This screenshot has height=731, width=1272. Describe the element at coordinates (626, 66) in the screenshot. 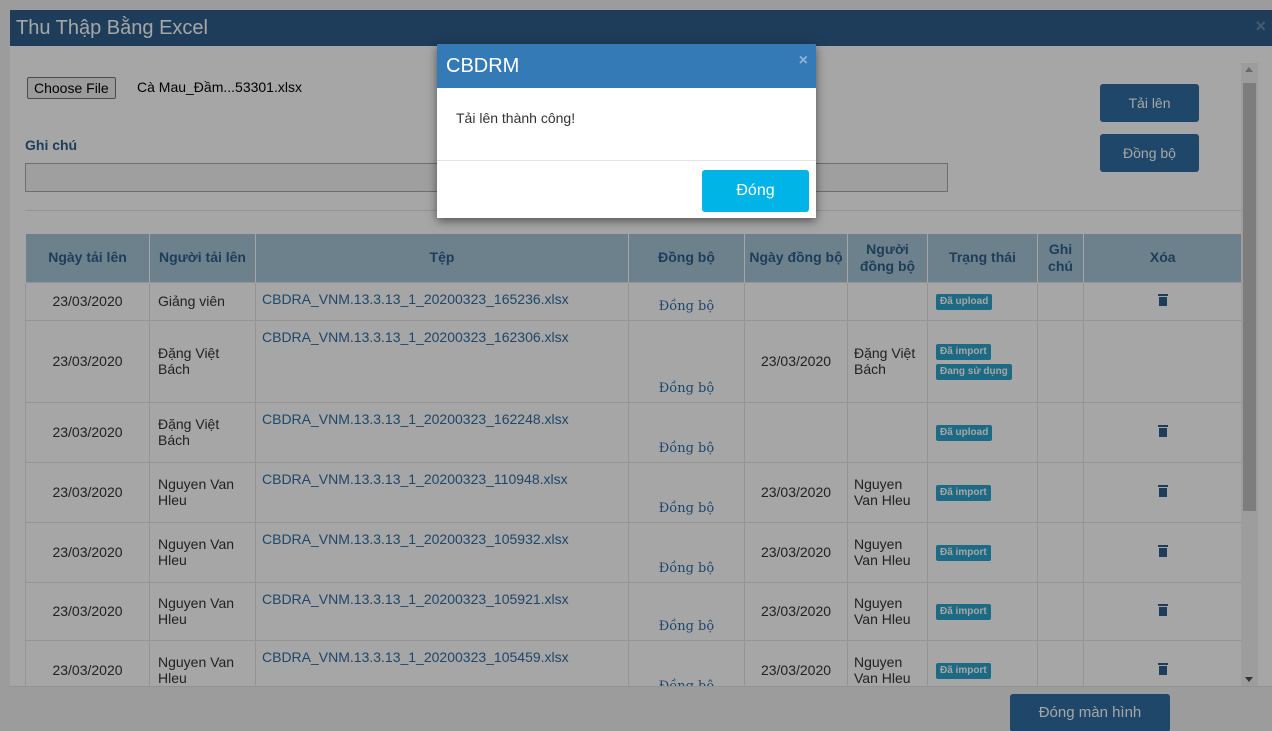

I see `dialog-header: CBDRM ×` at that location.